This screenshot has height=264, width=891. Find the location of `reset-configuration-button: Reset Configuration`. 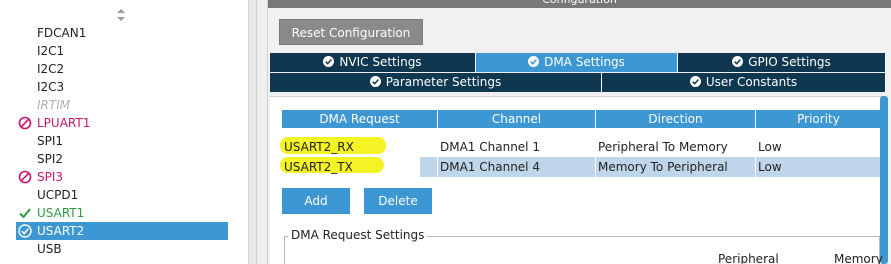

reset-configuration-button: Reset Configuration is located at coordinates (351, 32).